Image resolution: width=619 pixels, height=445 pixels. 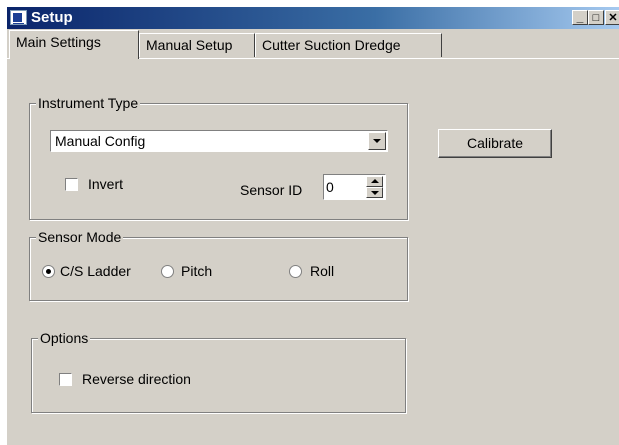 I want to click on spin-down-button, so click(x=374, y=192).